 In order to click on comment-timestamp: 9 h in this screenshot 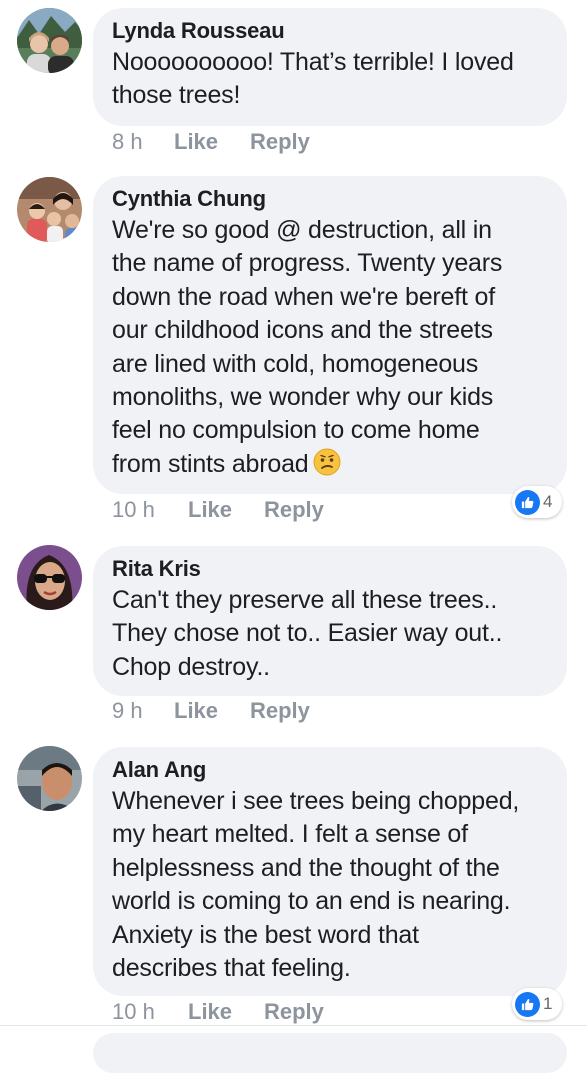, I will do `click(143, 711)`.